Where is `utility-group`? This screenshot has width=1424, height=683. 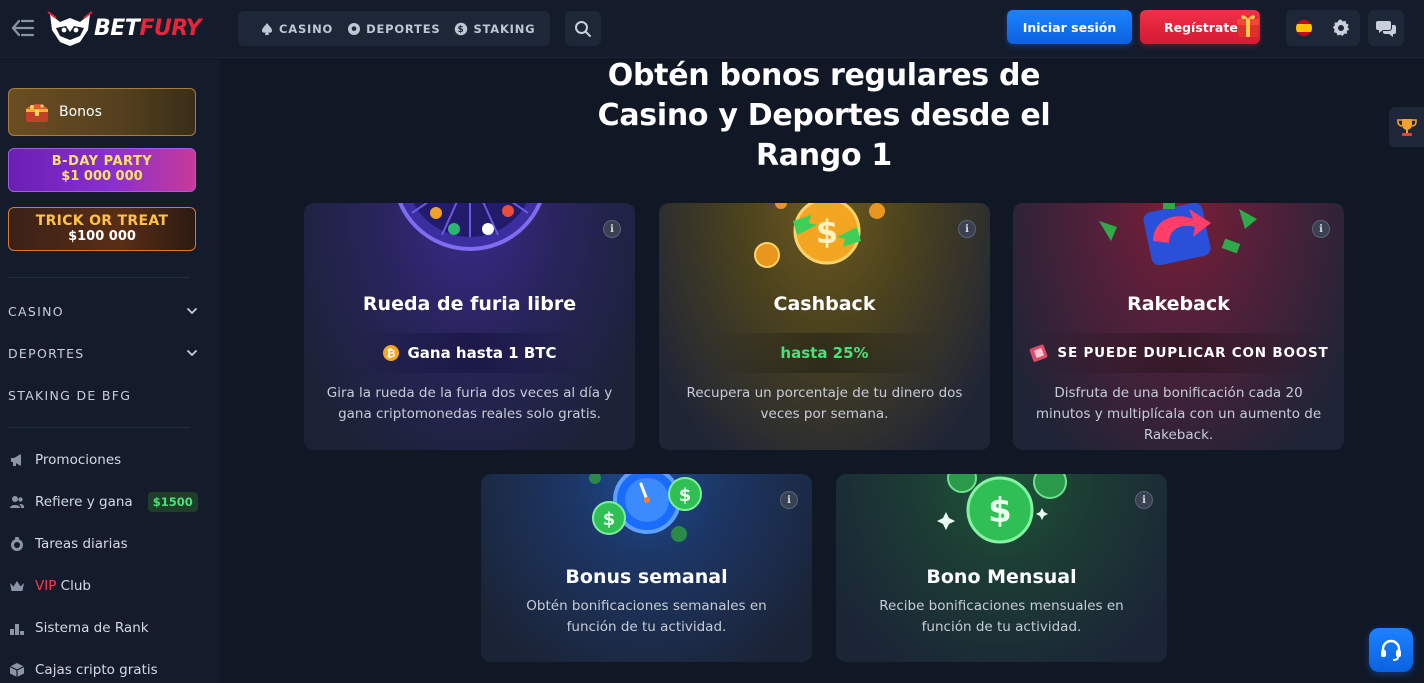 utility-group is located at coordinates (1323, 28).